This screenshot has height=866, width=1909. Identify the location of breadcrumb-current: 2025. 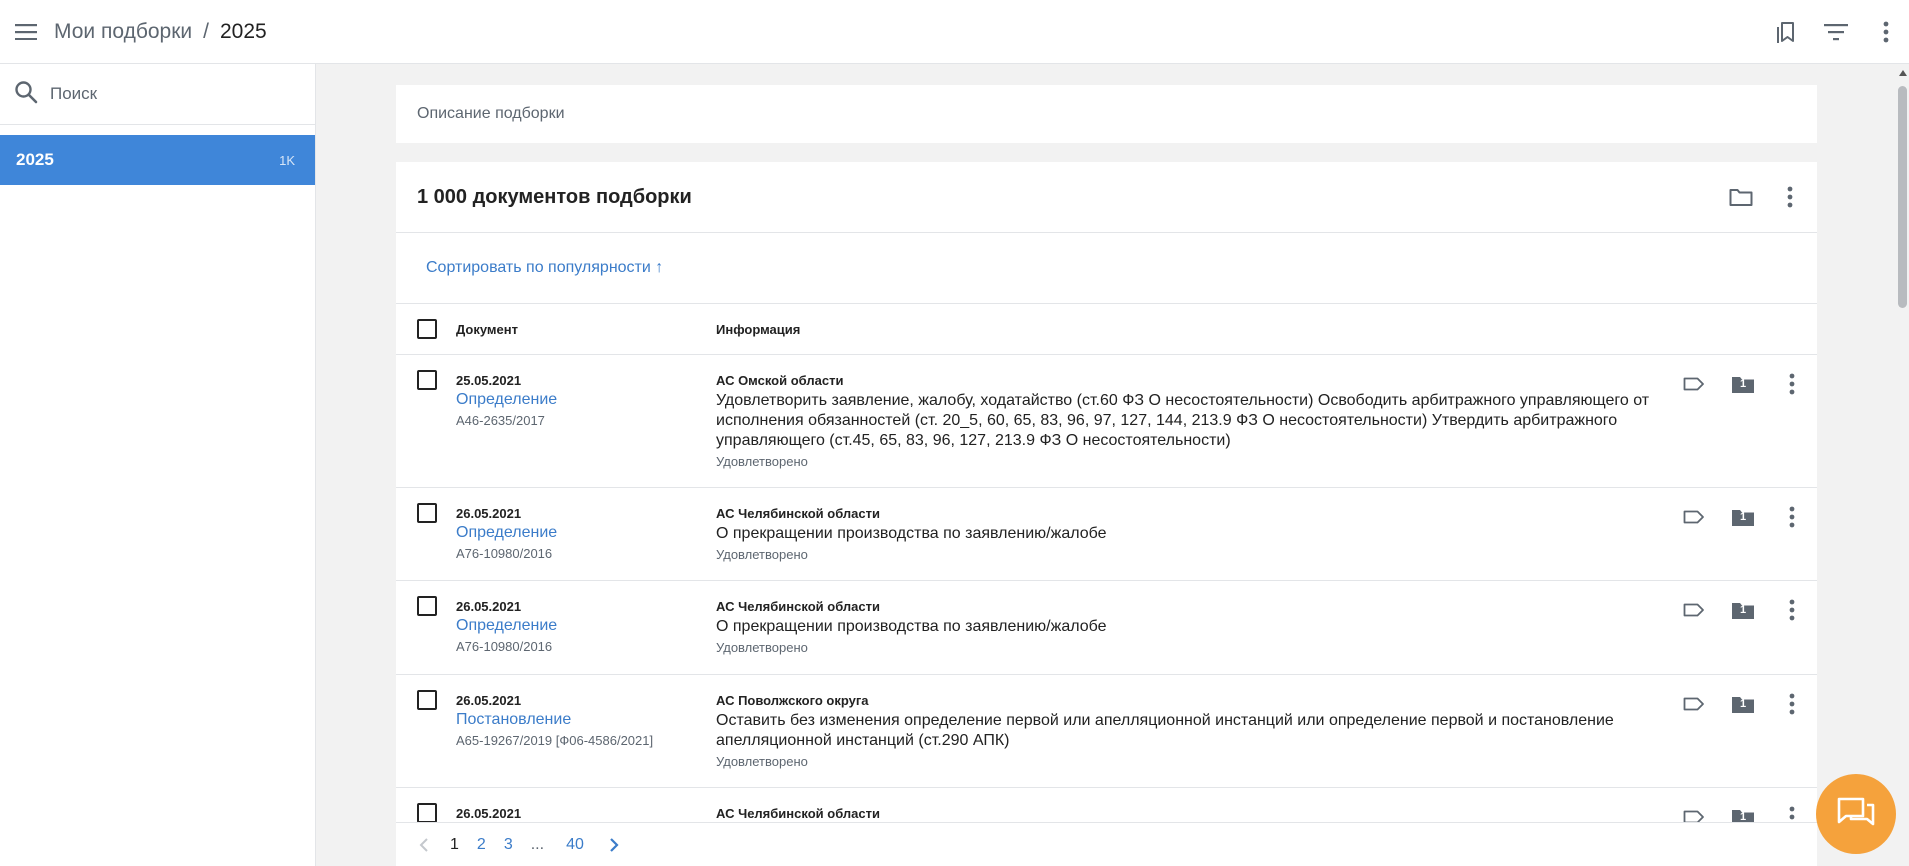
(243, 31).